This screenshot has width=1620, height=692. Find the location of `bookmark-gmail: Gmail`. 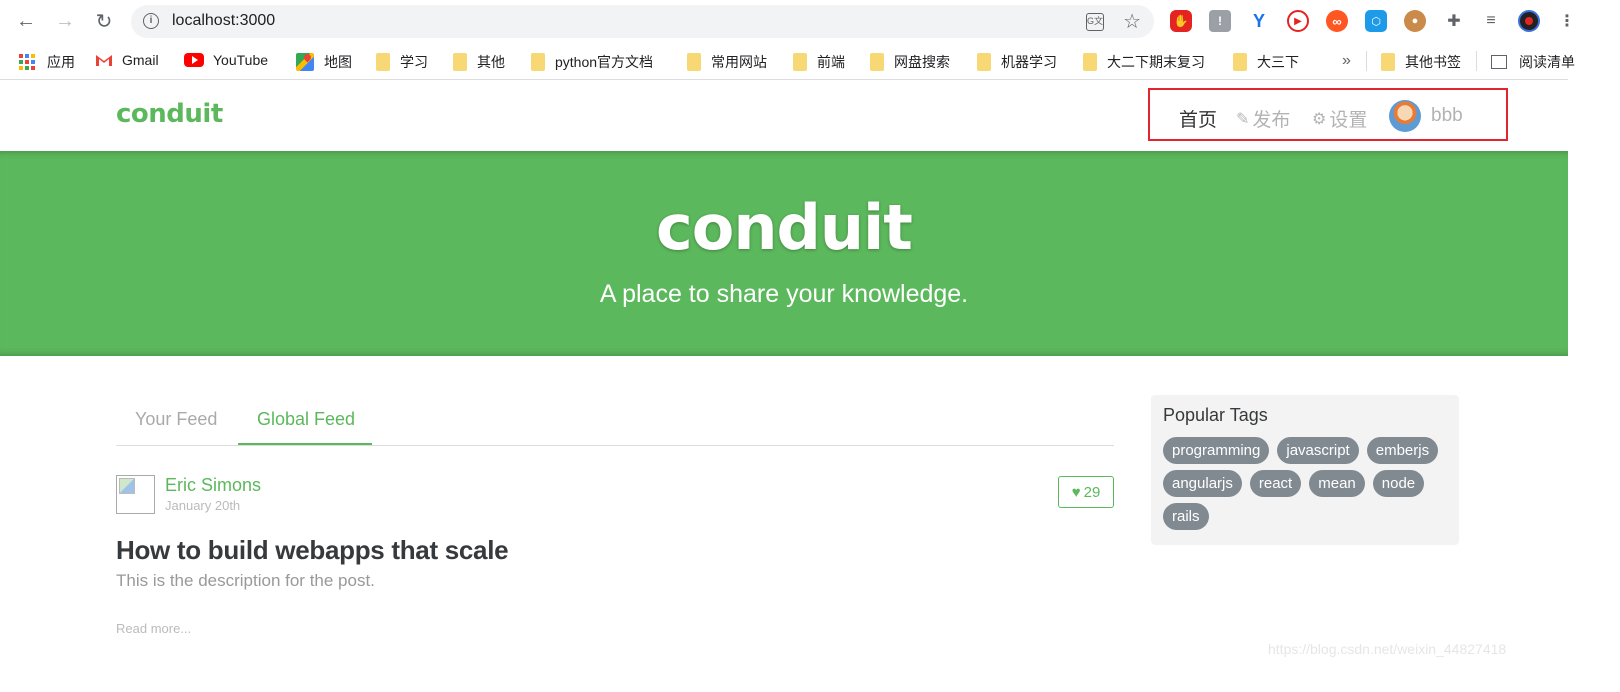

bookmark-gmail: Gmail is located at coordinates (127, 60).